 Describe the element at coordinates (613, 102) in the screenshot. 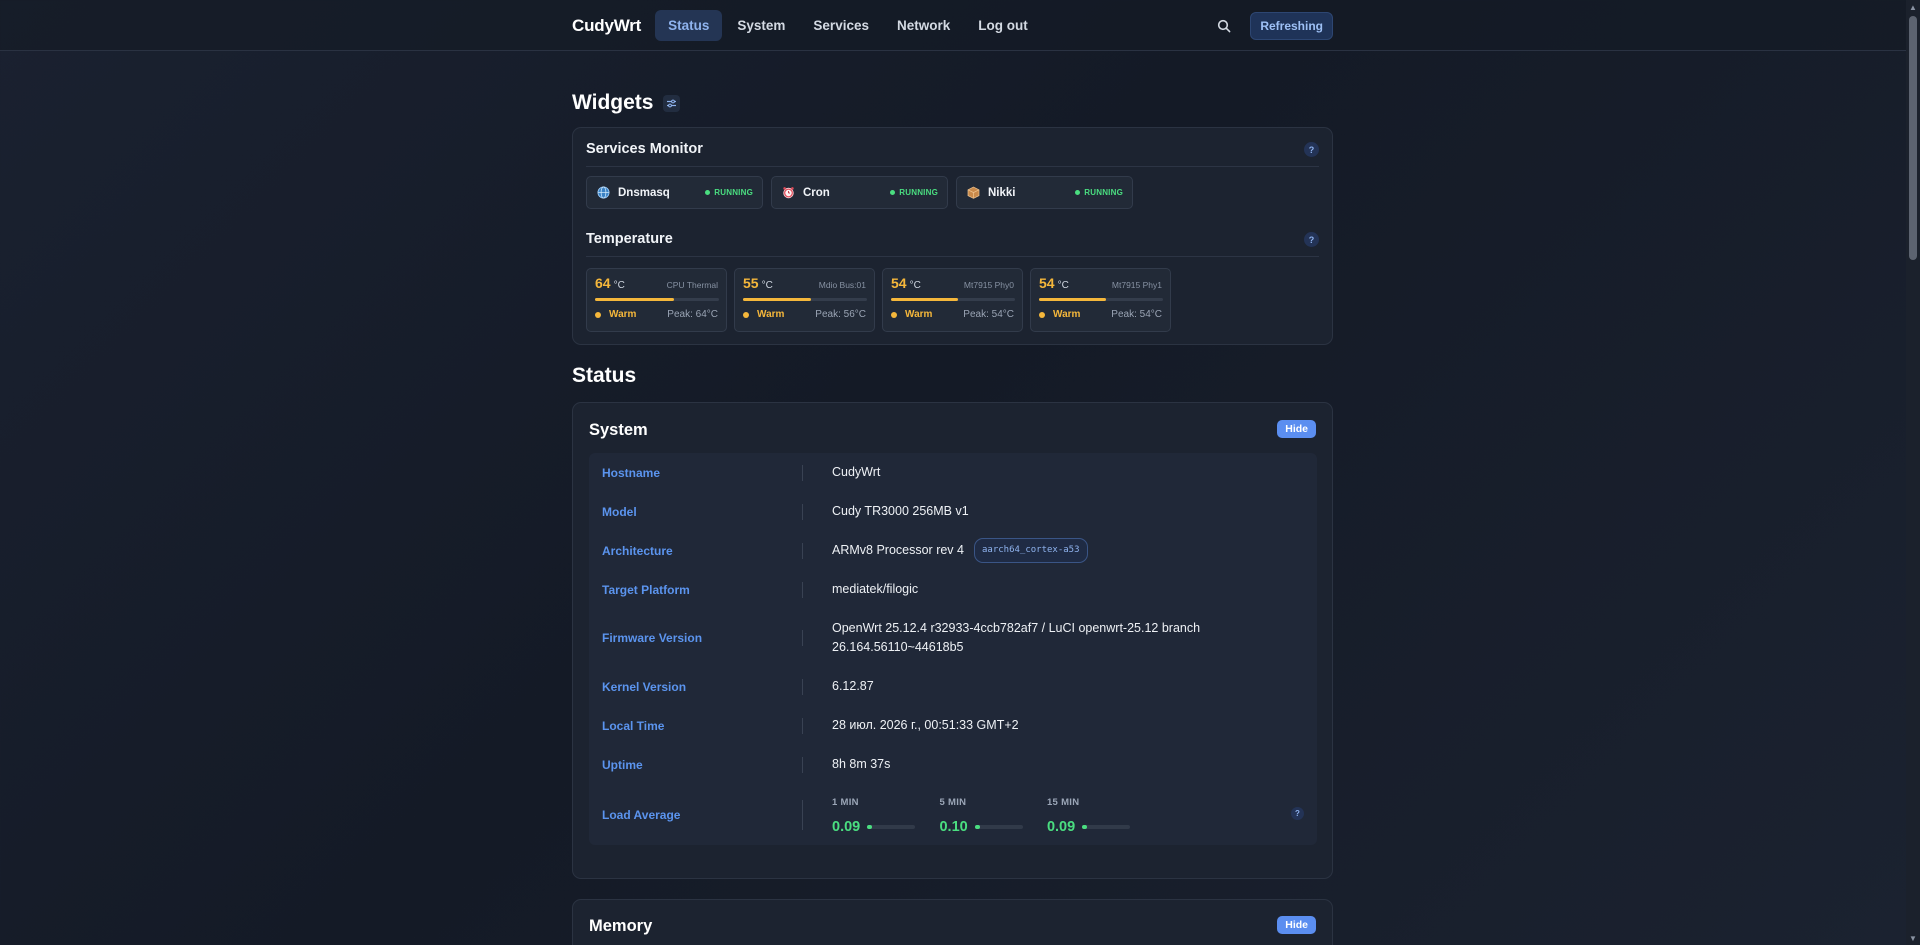

I see `widgets-title: Widgets` at that location.